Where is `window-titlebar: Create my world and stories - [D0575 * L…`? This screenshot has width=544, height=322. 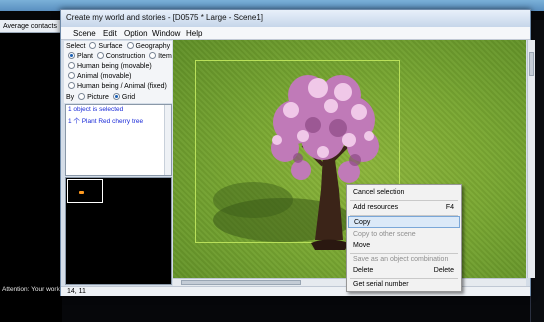 window-titlebar: Create my world and stories - [D0575 * L… is located at coordinates (295, 18).